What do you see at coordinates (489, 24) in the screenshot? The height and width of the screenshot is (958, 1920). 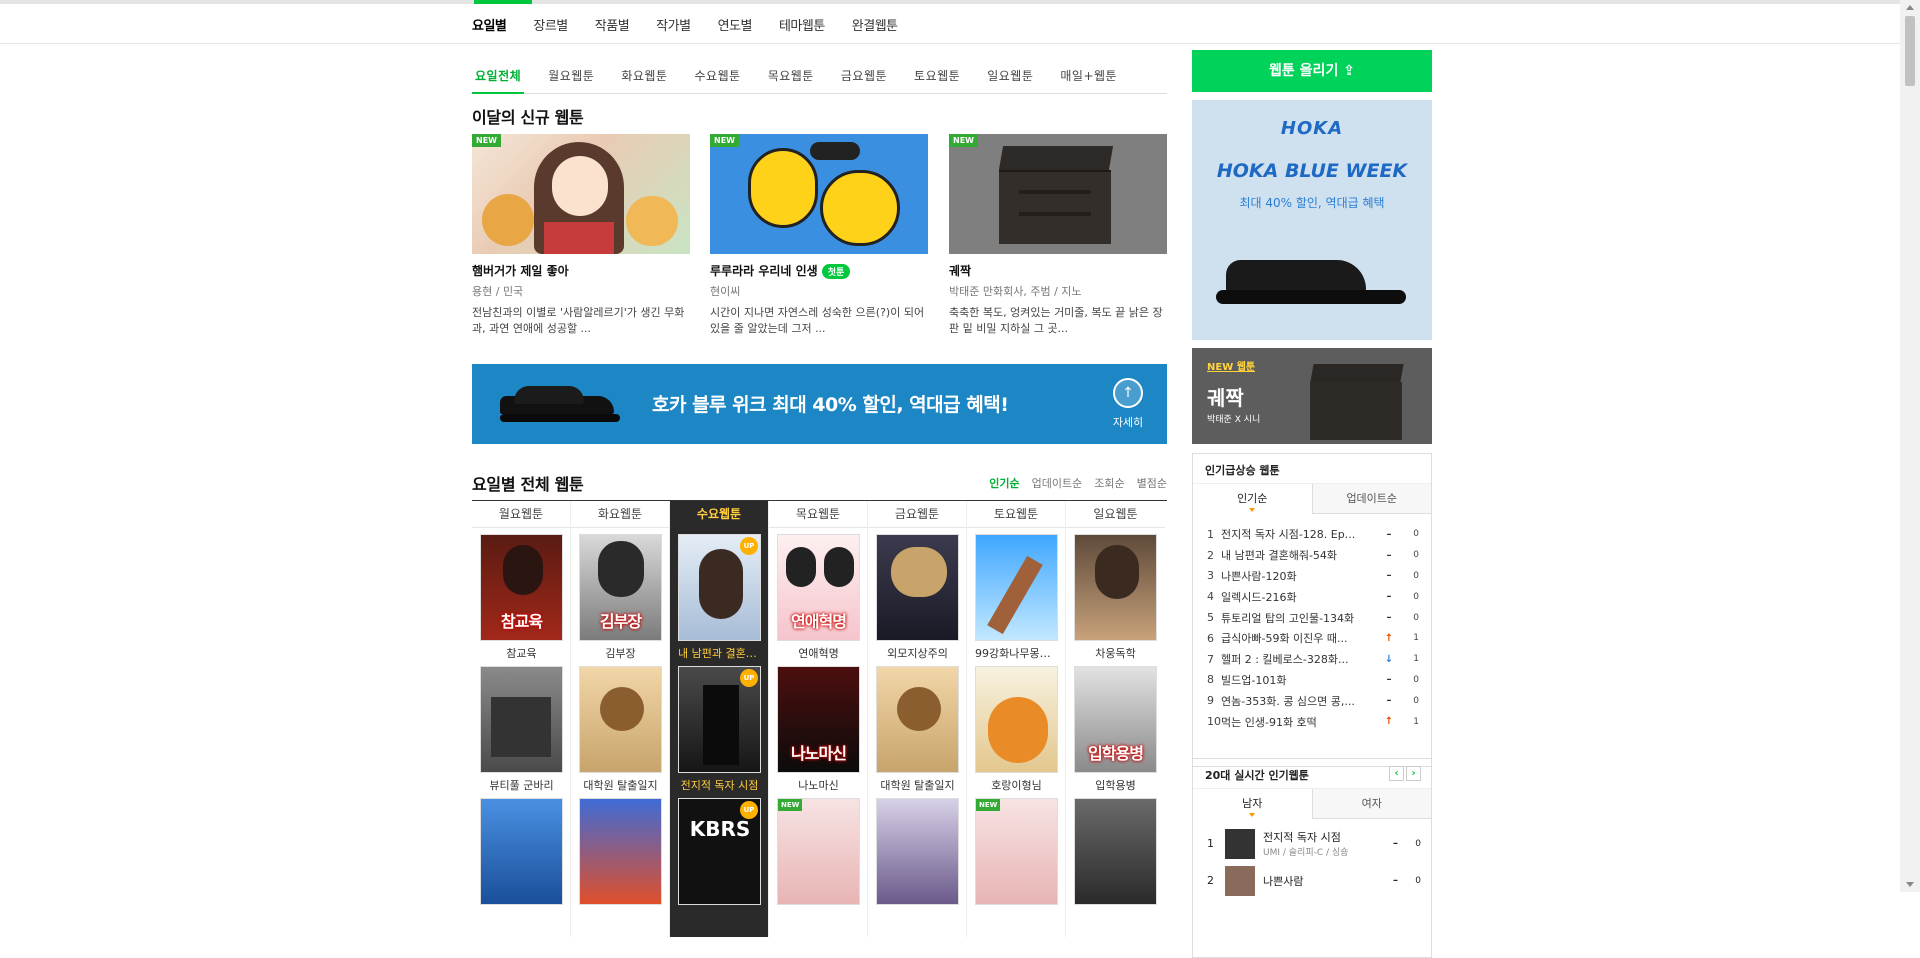 I see `tab-weekday: 요일별` at bounding box center [489, 24].